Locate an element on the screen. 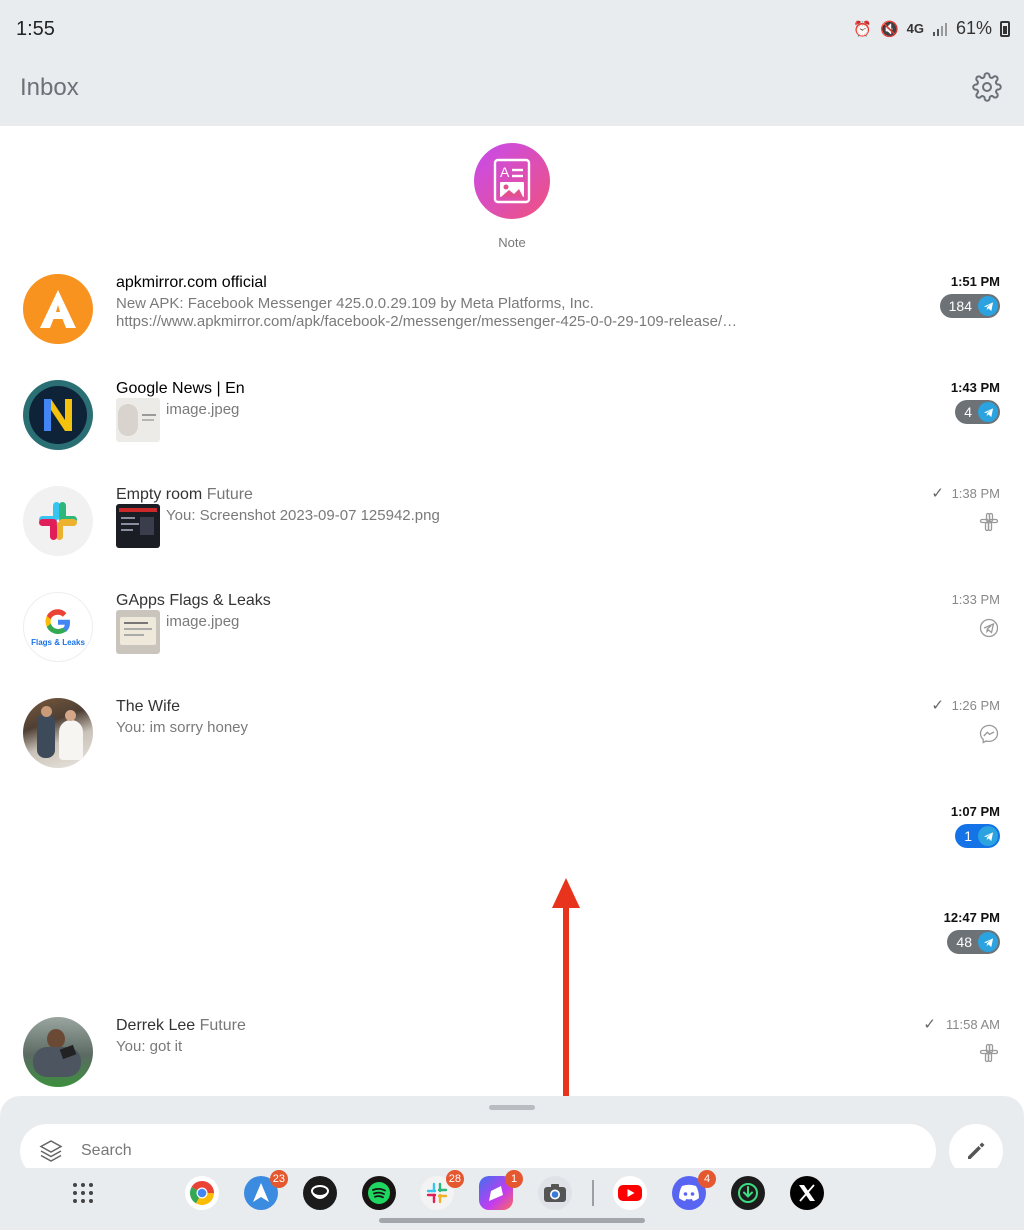 This screenshot has width=1024, height=1230. unread-badge: 1 is located at coordinates (977, 836).